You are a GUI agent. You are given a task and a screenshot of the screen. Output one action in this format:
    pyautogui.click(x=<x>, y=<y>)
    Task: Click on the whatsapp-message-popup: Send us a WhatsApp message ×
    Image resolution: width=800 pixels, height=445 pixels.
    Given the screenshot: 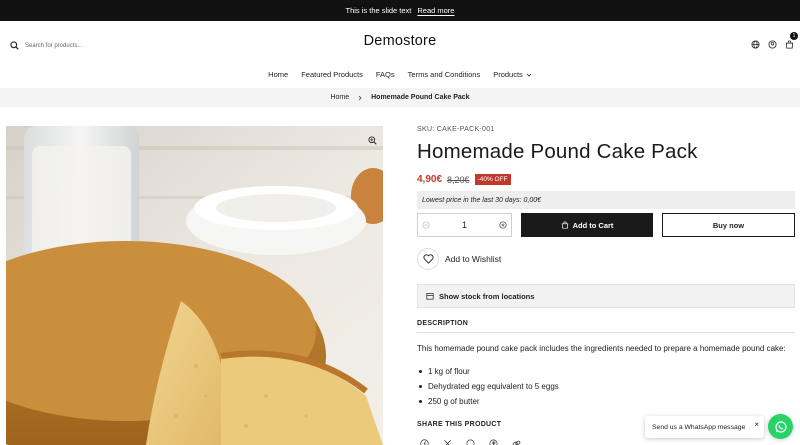 What is the action you would take?
    pyautogui.click(x=704, y=427)
    